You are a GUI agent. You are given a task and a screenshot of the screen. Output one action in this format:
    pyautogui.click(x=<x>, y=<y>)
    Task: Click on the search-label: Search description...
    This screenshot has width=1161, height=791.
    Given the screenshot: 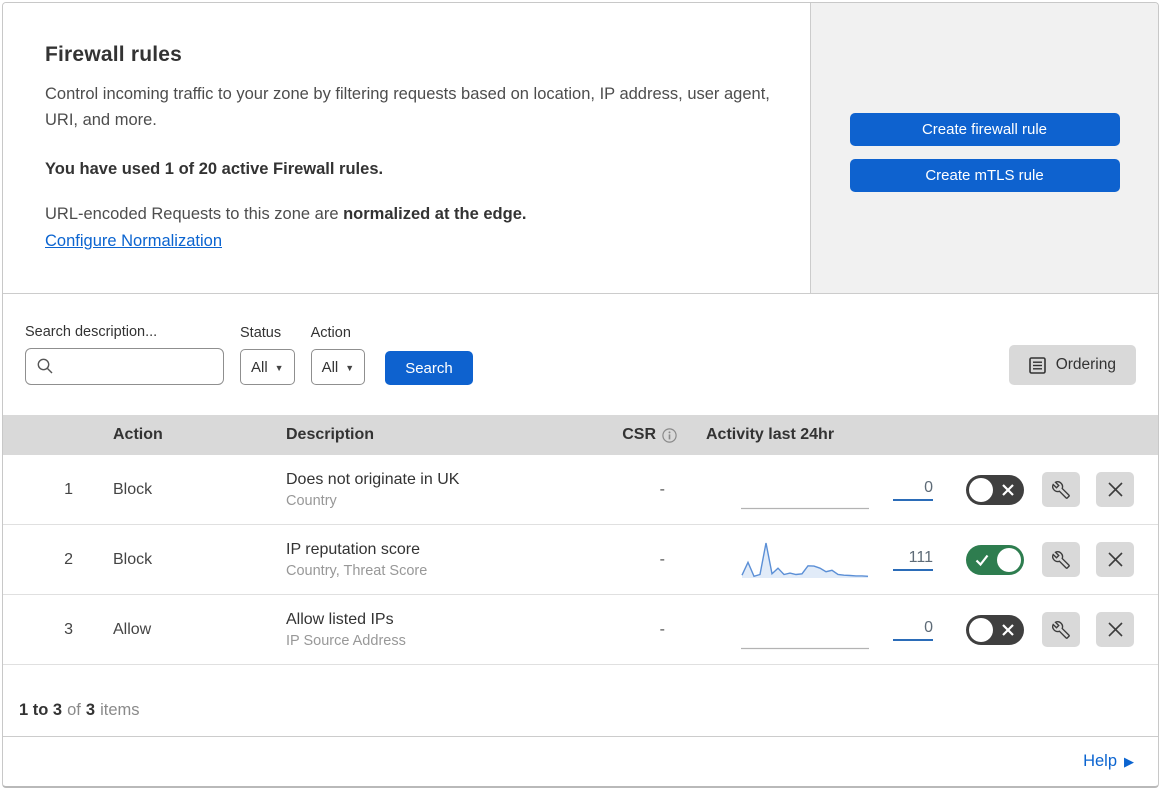 What is the action you would take?
    pyautogui.click(x=91, y=332)
    